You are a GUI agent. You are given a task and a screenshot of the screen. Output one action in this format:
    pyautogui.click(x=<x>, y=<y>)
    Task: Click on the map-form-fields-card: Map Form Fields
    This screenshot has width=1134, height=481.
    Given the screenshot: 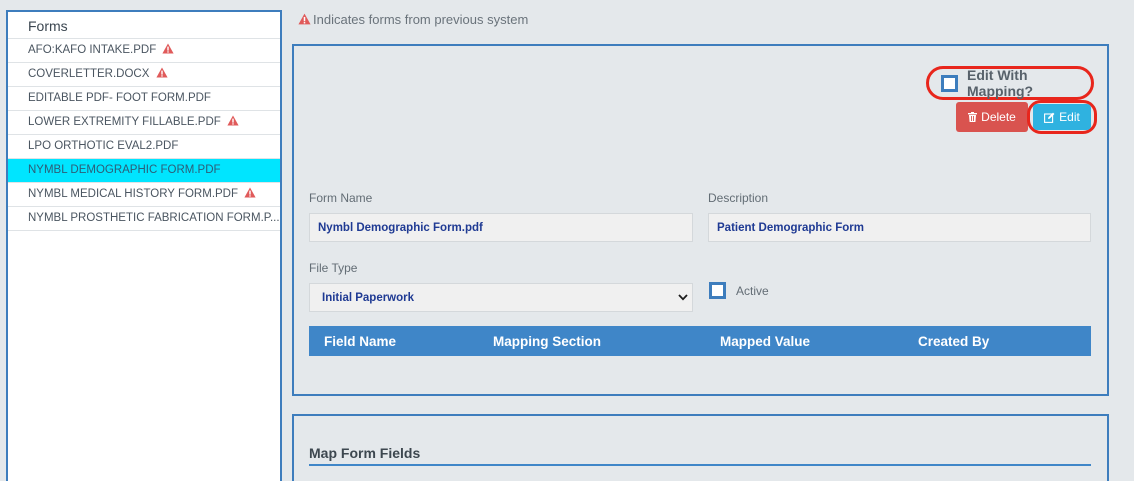 What is the action you would take?
    pyautogui.click(x=700, y=447)
    